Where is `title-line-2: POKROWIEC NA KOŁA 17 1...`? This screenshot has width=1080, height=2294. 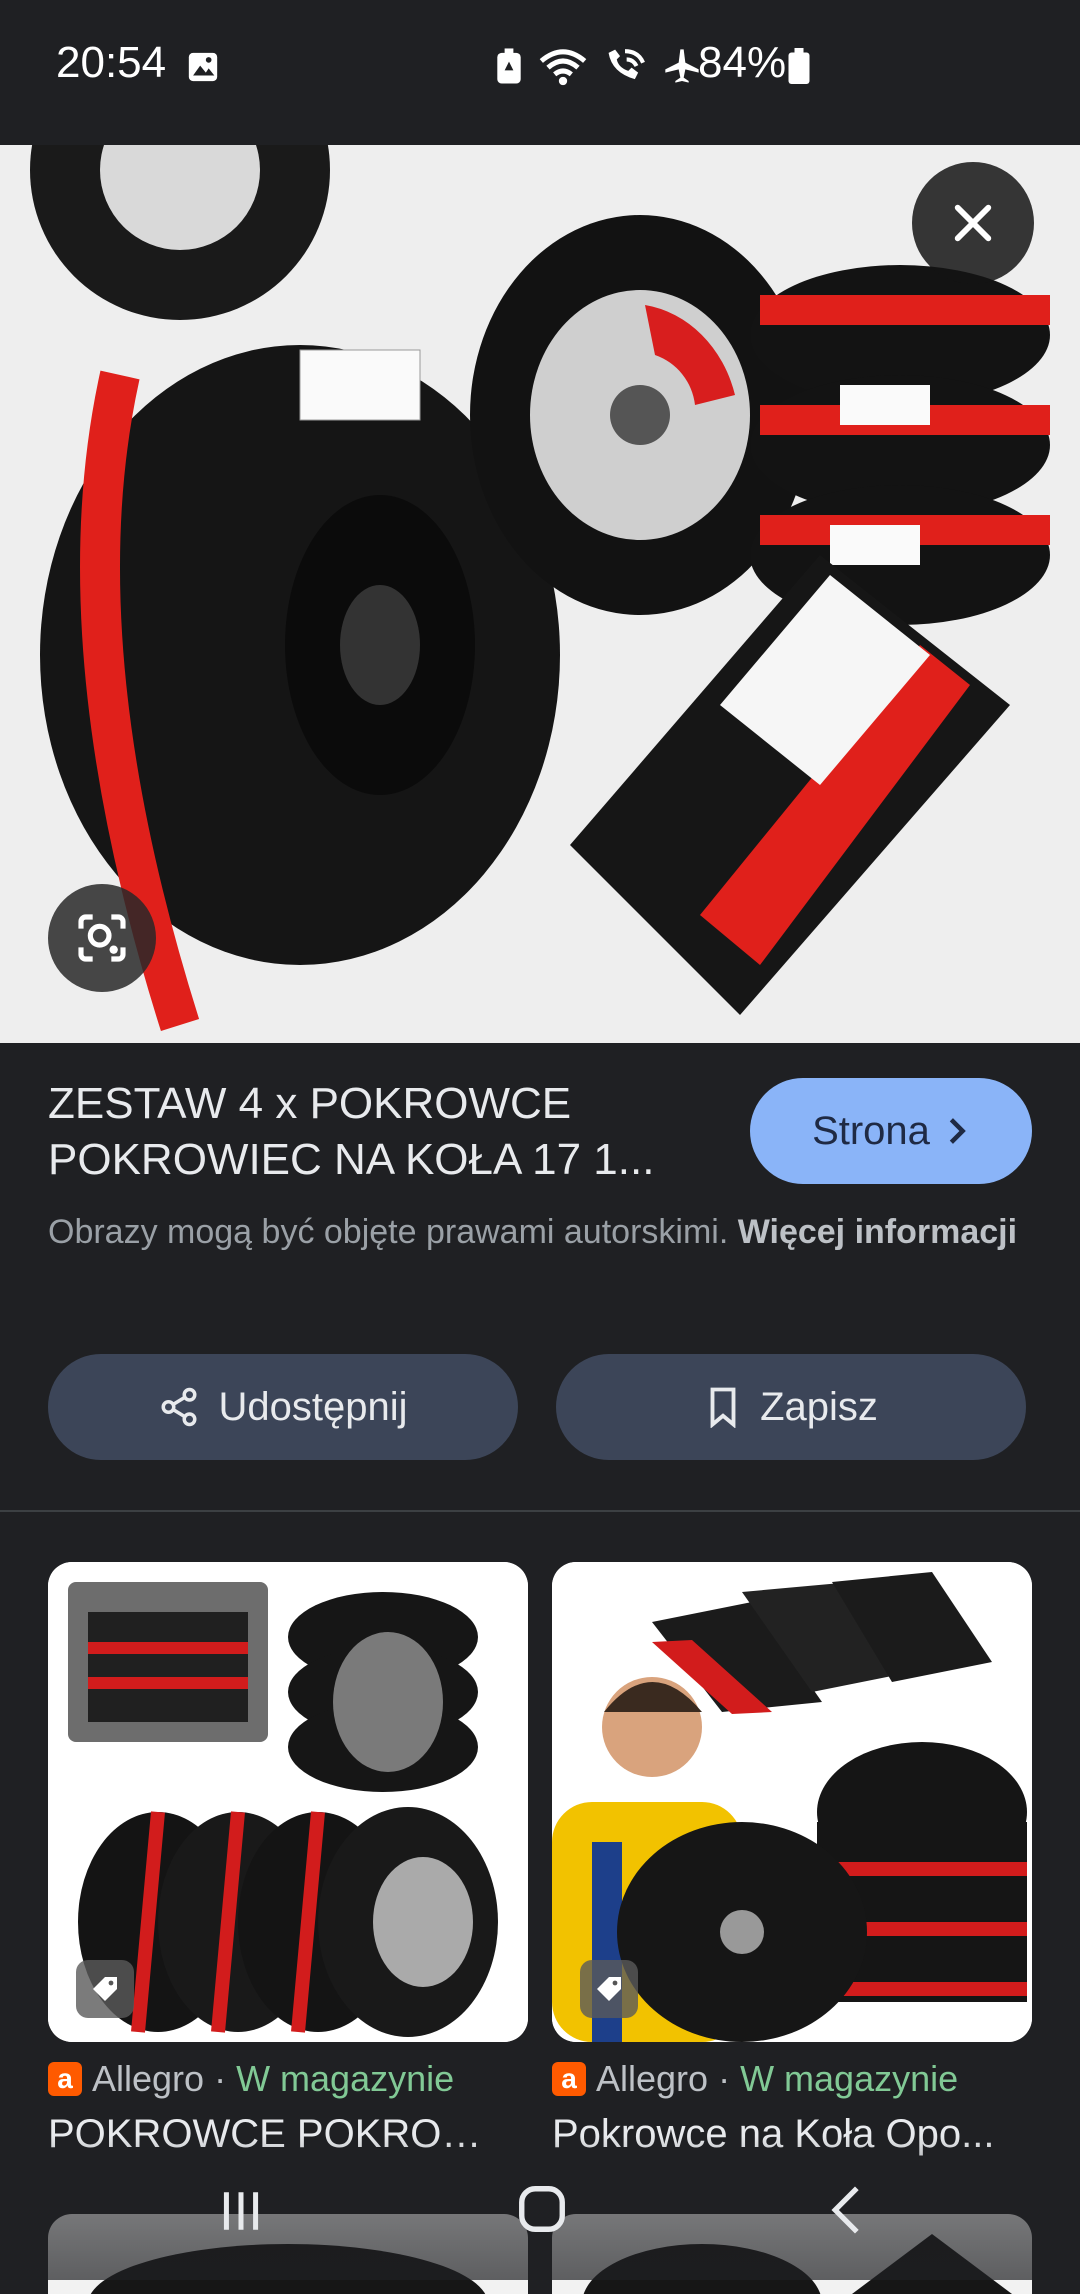
title-line-2: POKROWIEC NA KOŁA 17 1... is located at coordinates (351, 1159).